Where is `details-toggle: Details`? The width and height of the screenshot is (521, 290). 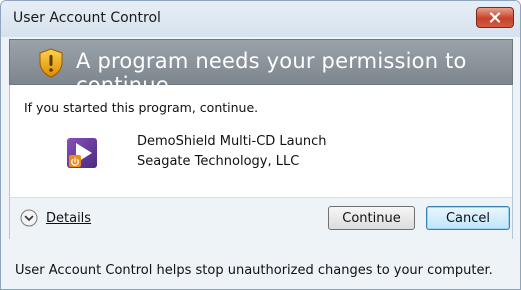 details-toggle: Details is located at coordinates (55, 218).